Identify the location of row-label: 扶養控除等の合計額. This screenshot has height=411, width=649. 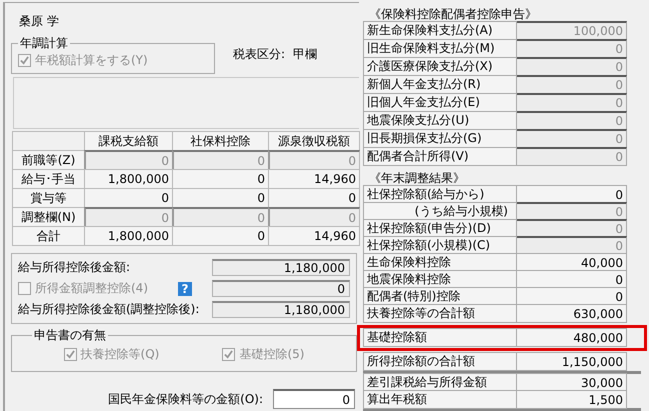
(440, 313).